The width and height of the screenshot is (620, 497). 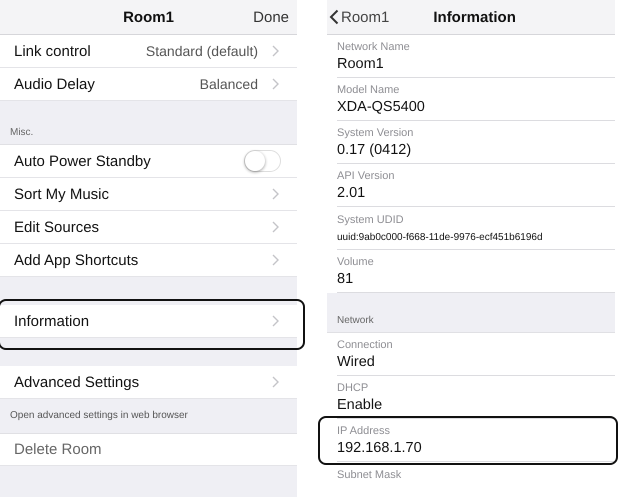 I want to click on row-label: Add App Shortcuts, so click(x=77, y=260).